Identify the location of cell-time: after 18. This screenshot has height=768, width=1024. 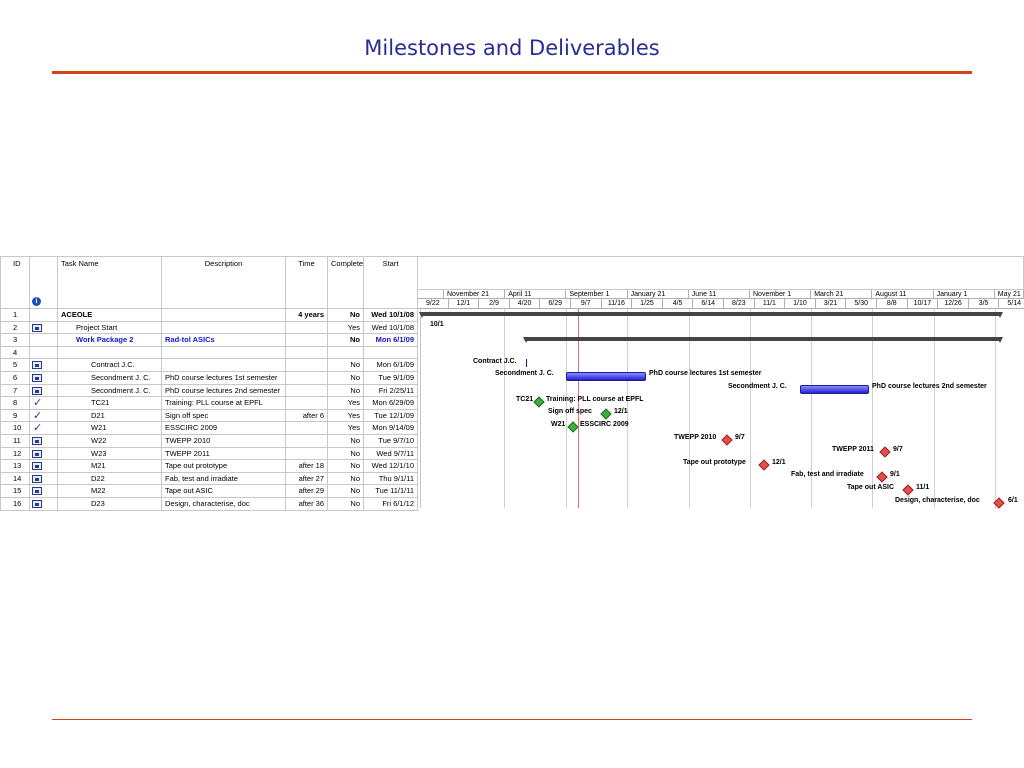
(307, 466).